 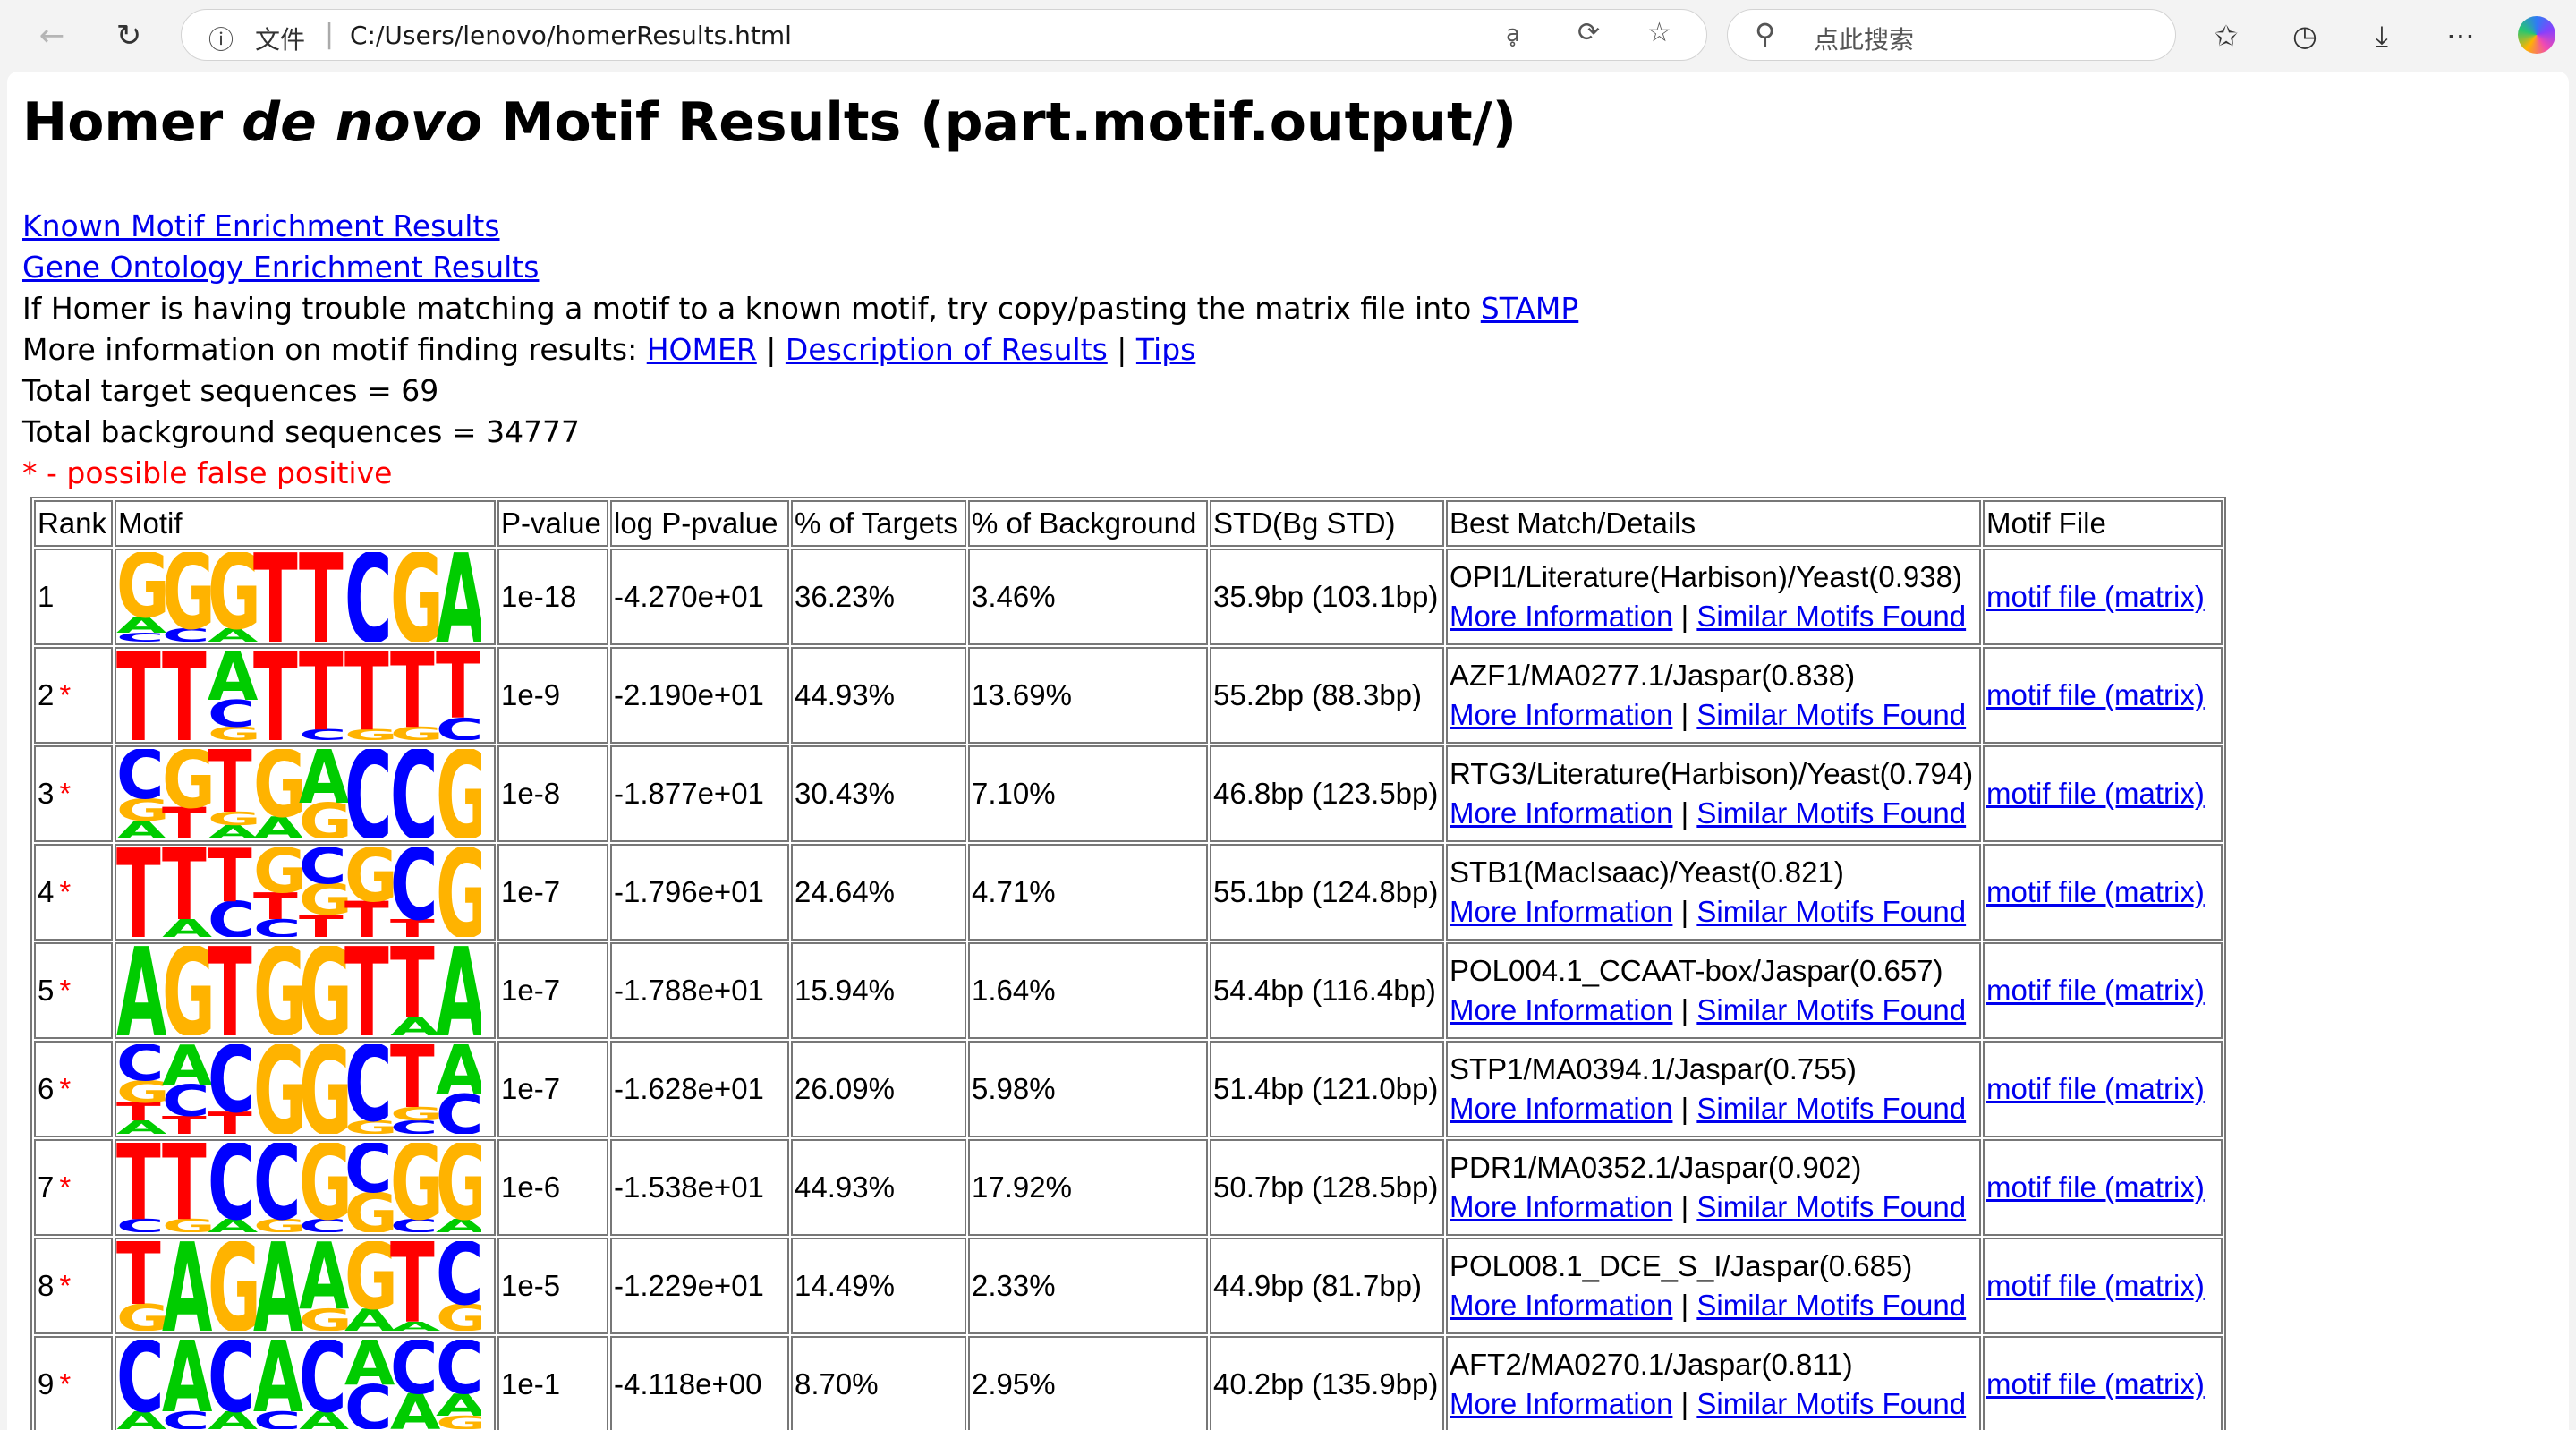 I want to click on log-pvalue-cell: -4.270e+01, so click(x=699, y=597).